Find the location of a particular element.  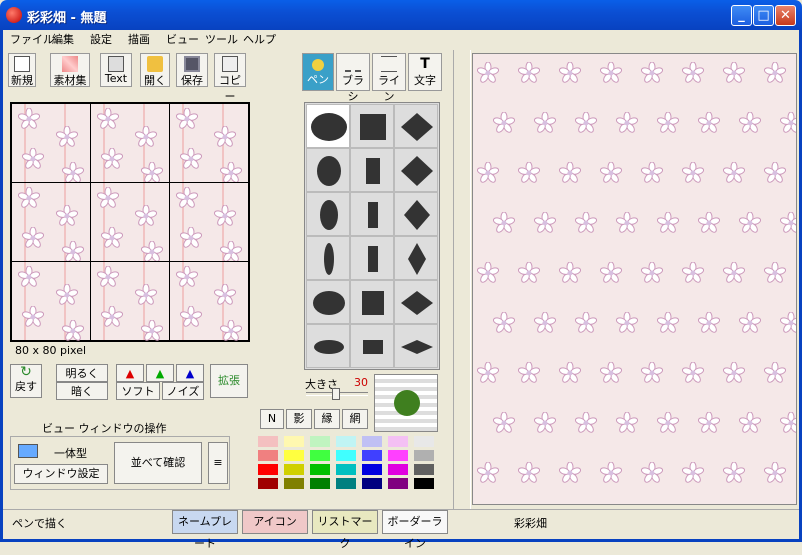

text-button: Text is located at coordinates (116, 70).